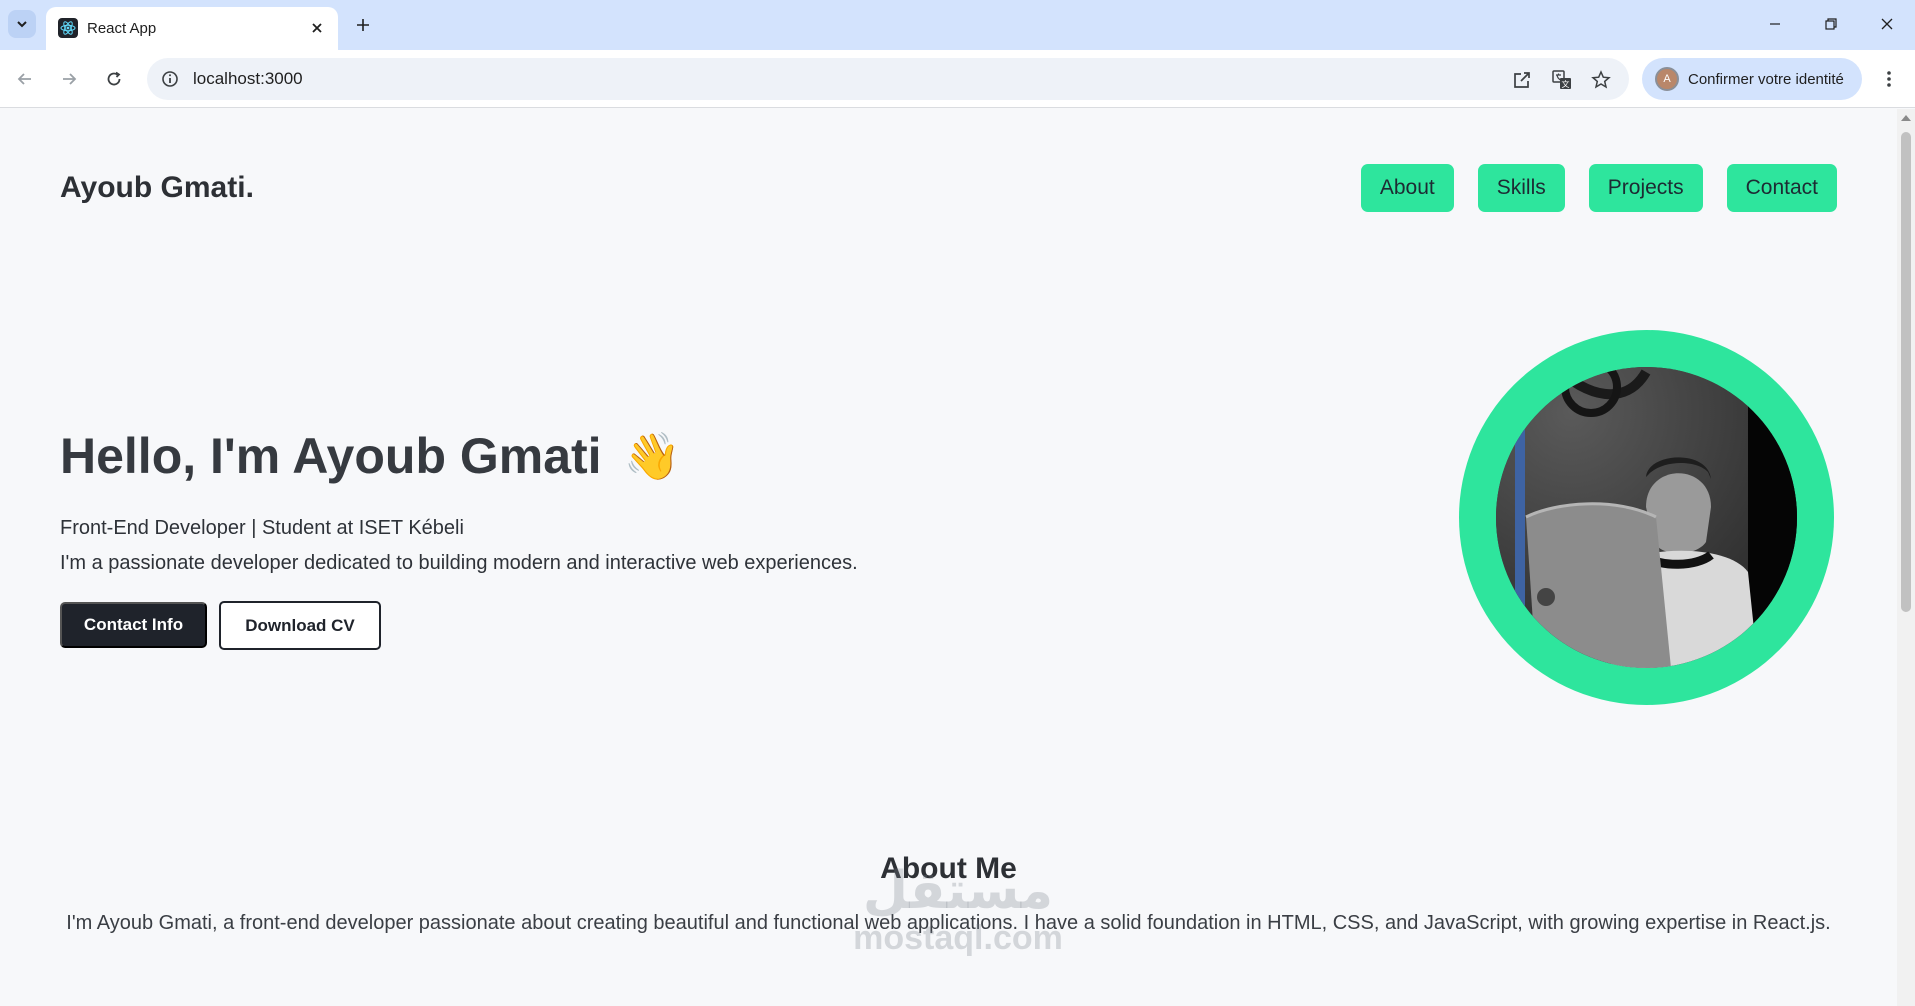 The height and width of the screenshot is (1006, 1915). What do you see at coordinates (1781, 188) in the screenshot?
I see `nav-link-contact: Contact` at bounding box center [1781, 188].